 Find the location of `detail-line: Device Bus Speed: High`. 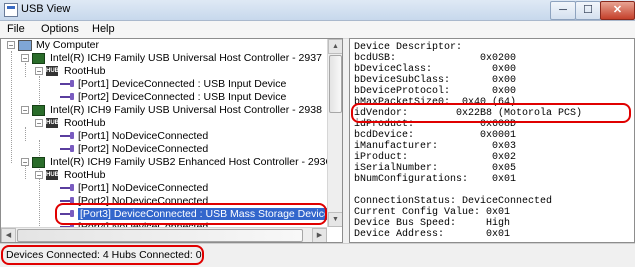

detail-line: Device Bus Speed: High is located at coordinates (432, 223).